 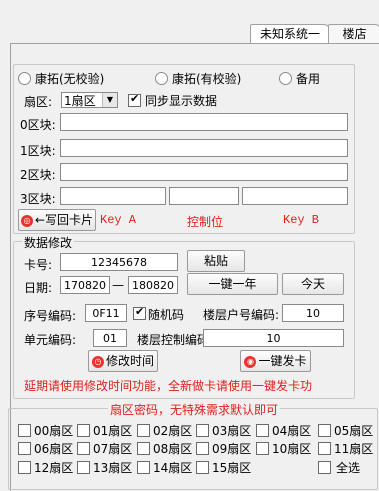 What do you see at coordinates (292, 431) in the screenshot?
I see `sector-checkbox-label: 04扇区` at bounding box center [292, 431].